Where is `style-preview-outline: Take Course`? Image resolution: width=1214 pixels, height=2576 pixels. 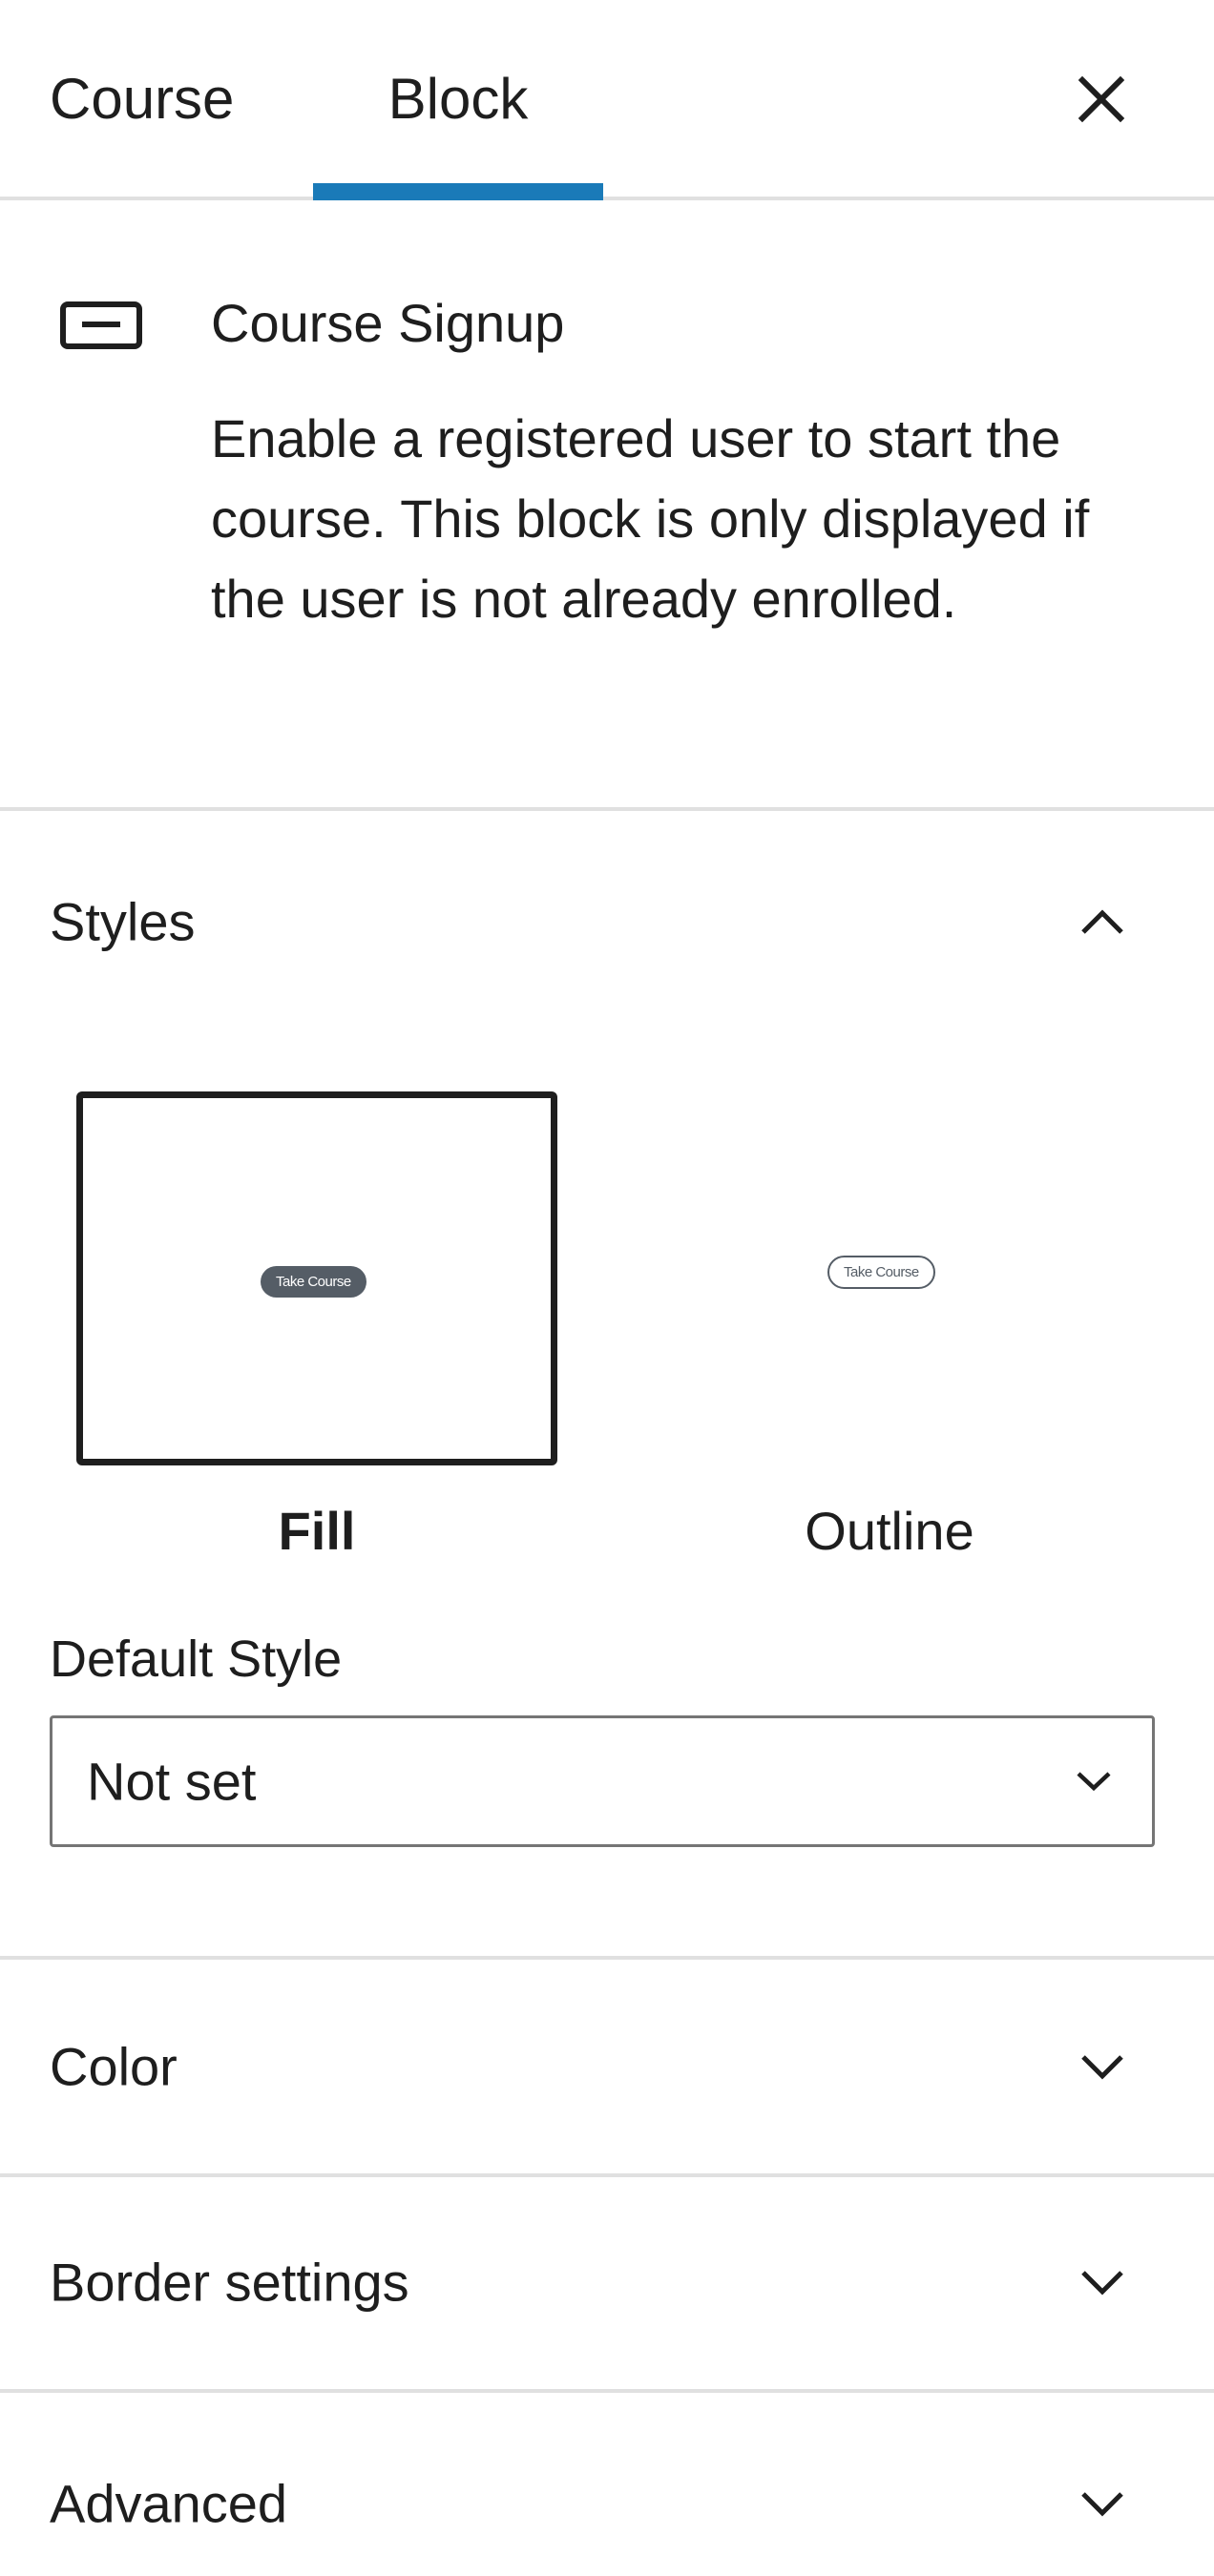 style-preview-outline: Take Course is located at coordinates (889, 1278).